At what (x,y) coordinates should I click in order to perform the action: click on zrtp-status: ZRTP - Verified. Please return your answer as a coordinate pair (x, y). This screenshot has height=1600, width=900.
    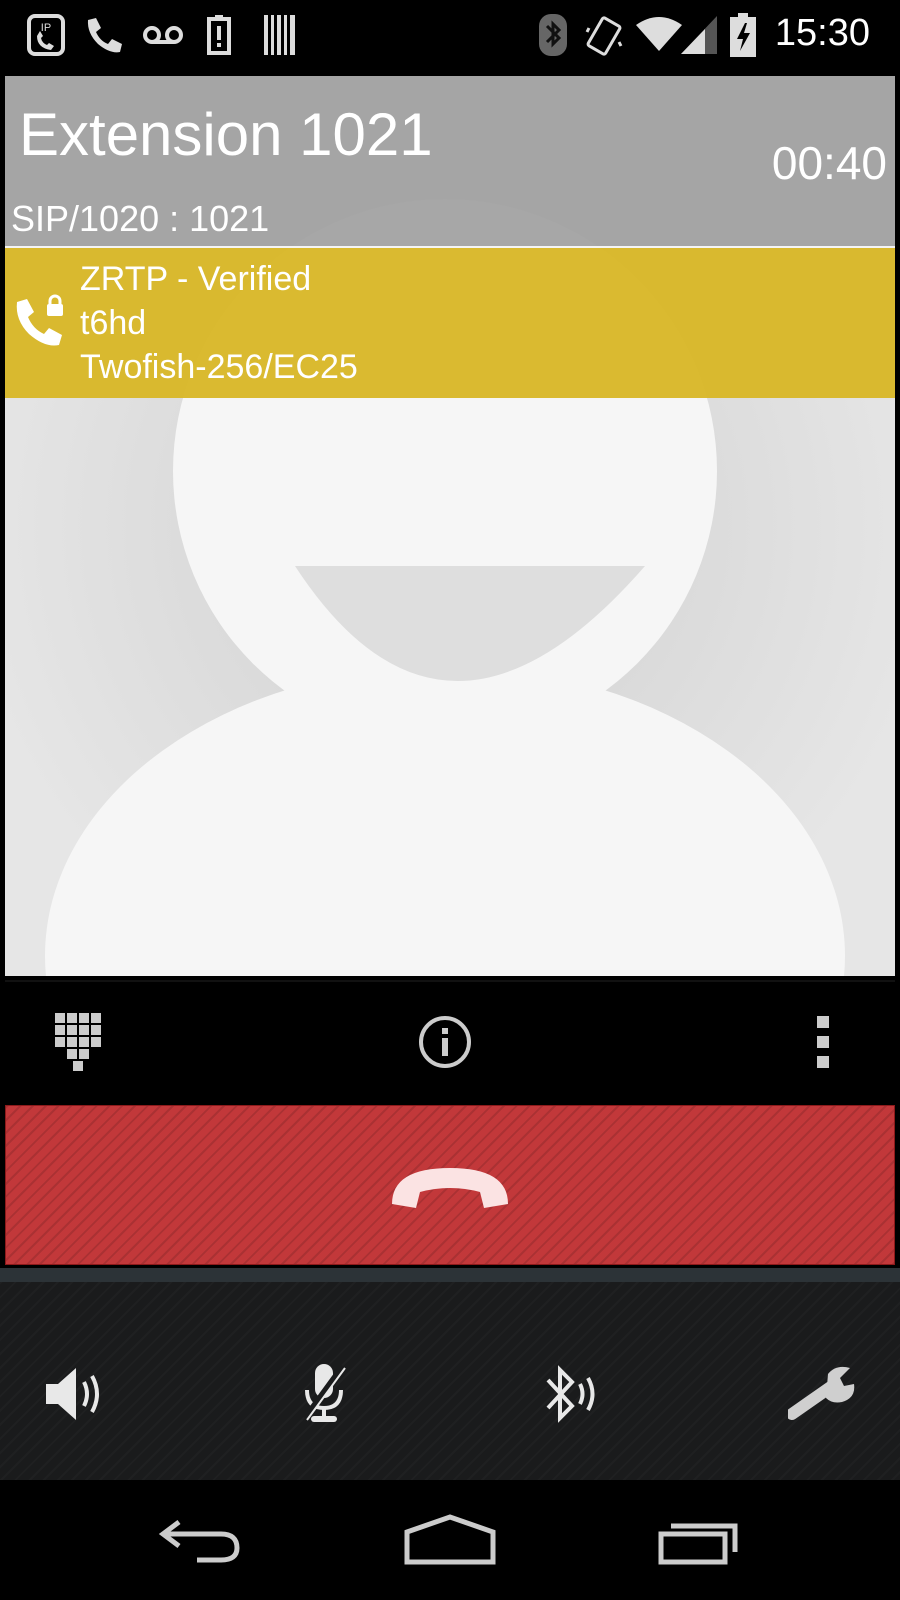
    Looking at the image, I should click on (196, 279).